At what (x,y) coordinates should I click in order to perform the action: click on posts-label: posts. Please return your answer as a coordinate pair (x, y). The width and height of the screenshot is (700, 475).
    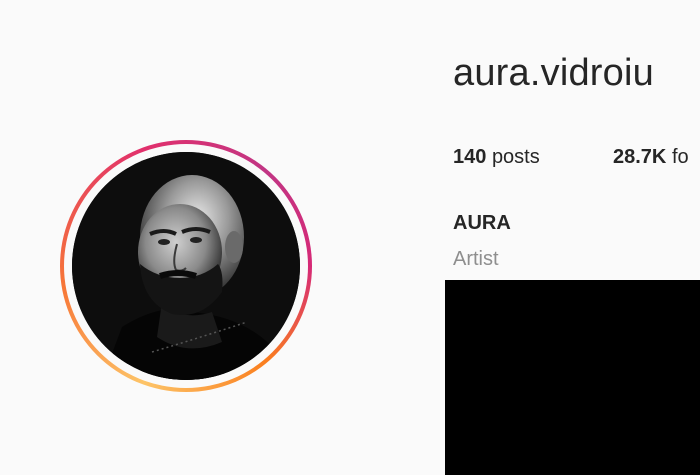
    Looking at the image, I should click on (515, 157).